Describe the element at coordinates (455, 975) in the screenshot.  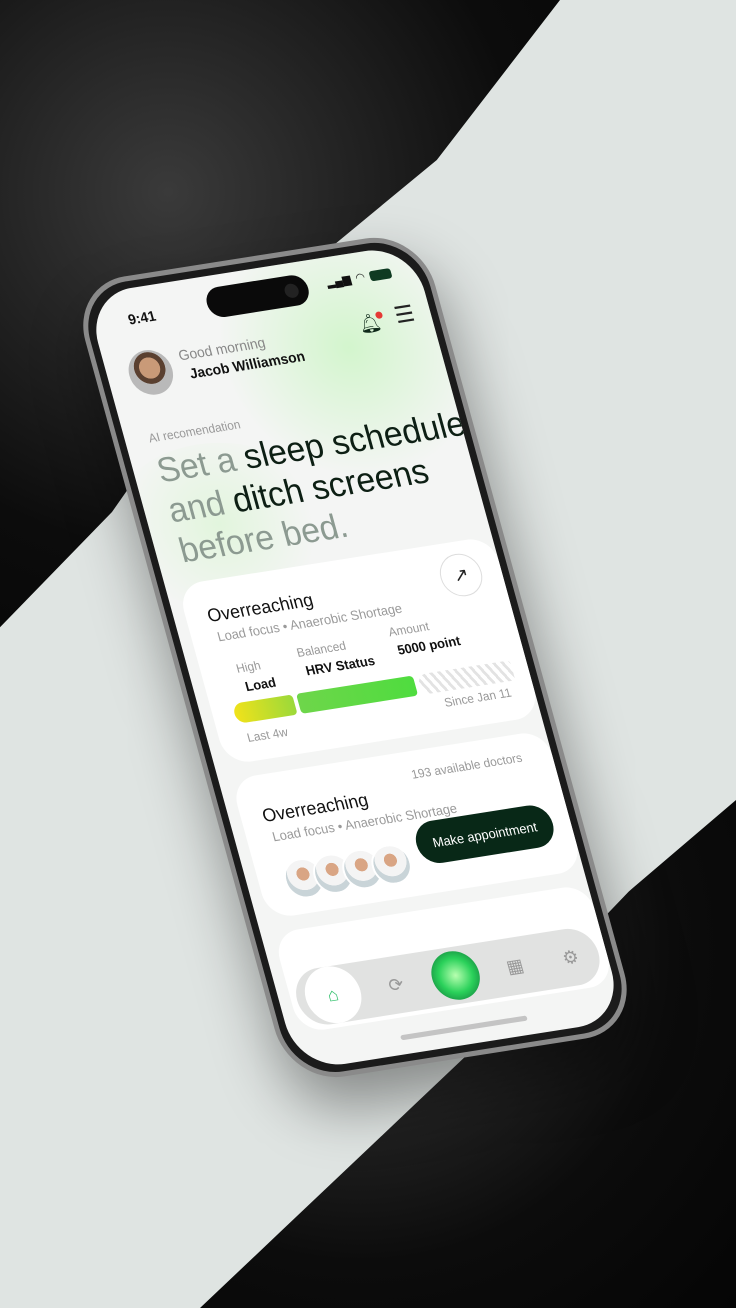
I see `ai-orb-button` at that location.